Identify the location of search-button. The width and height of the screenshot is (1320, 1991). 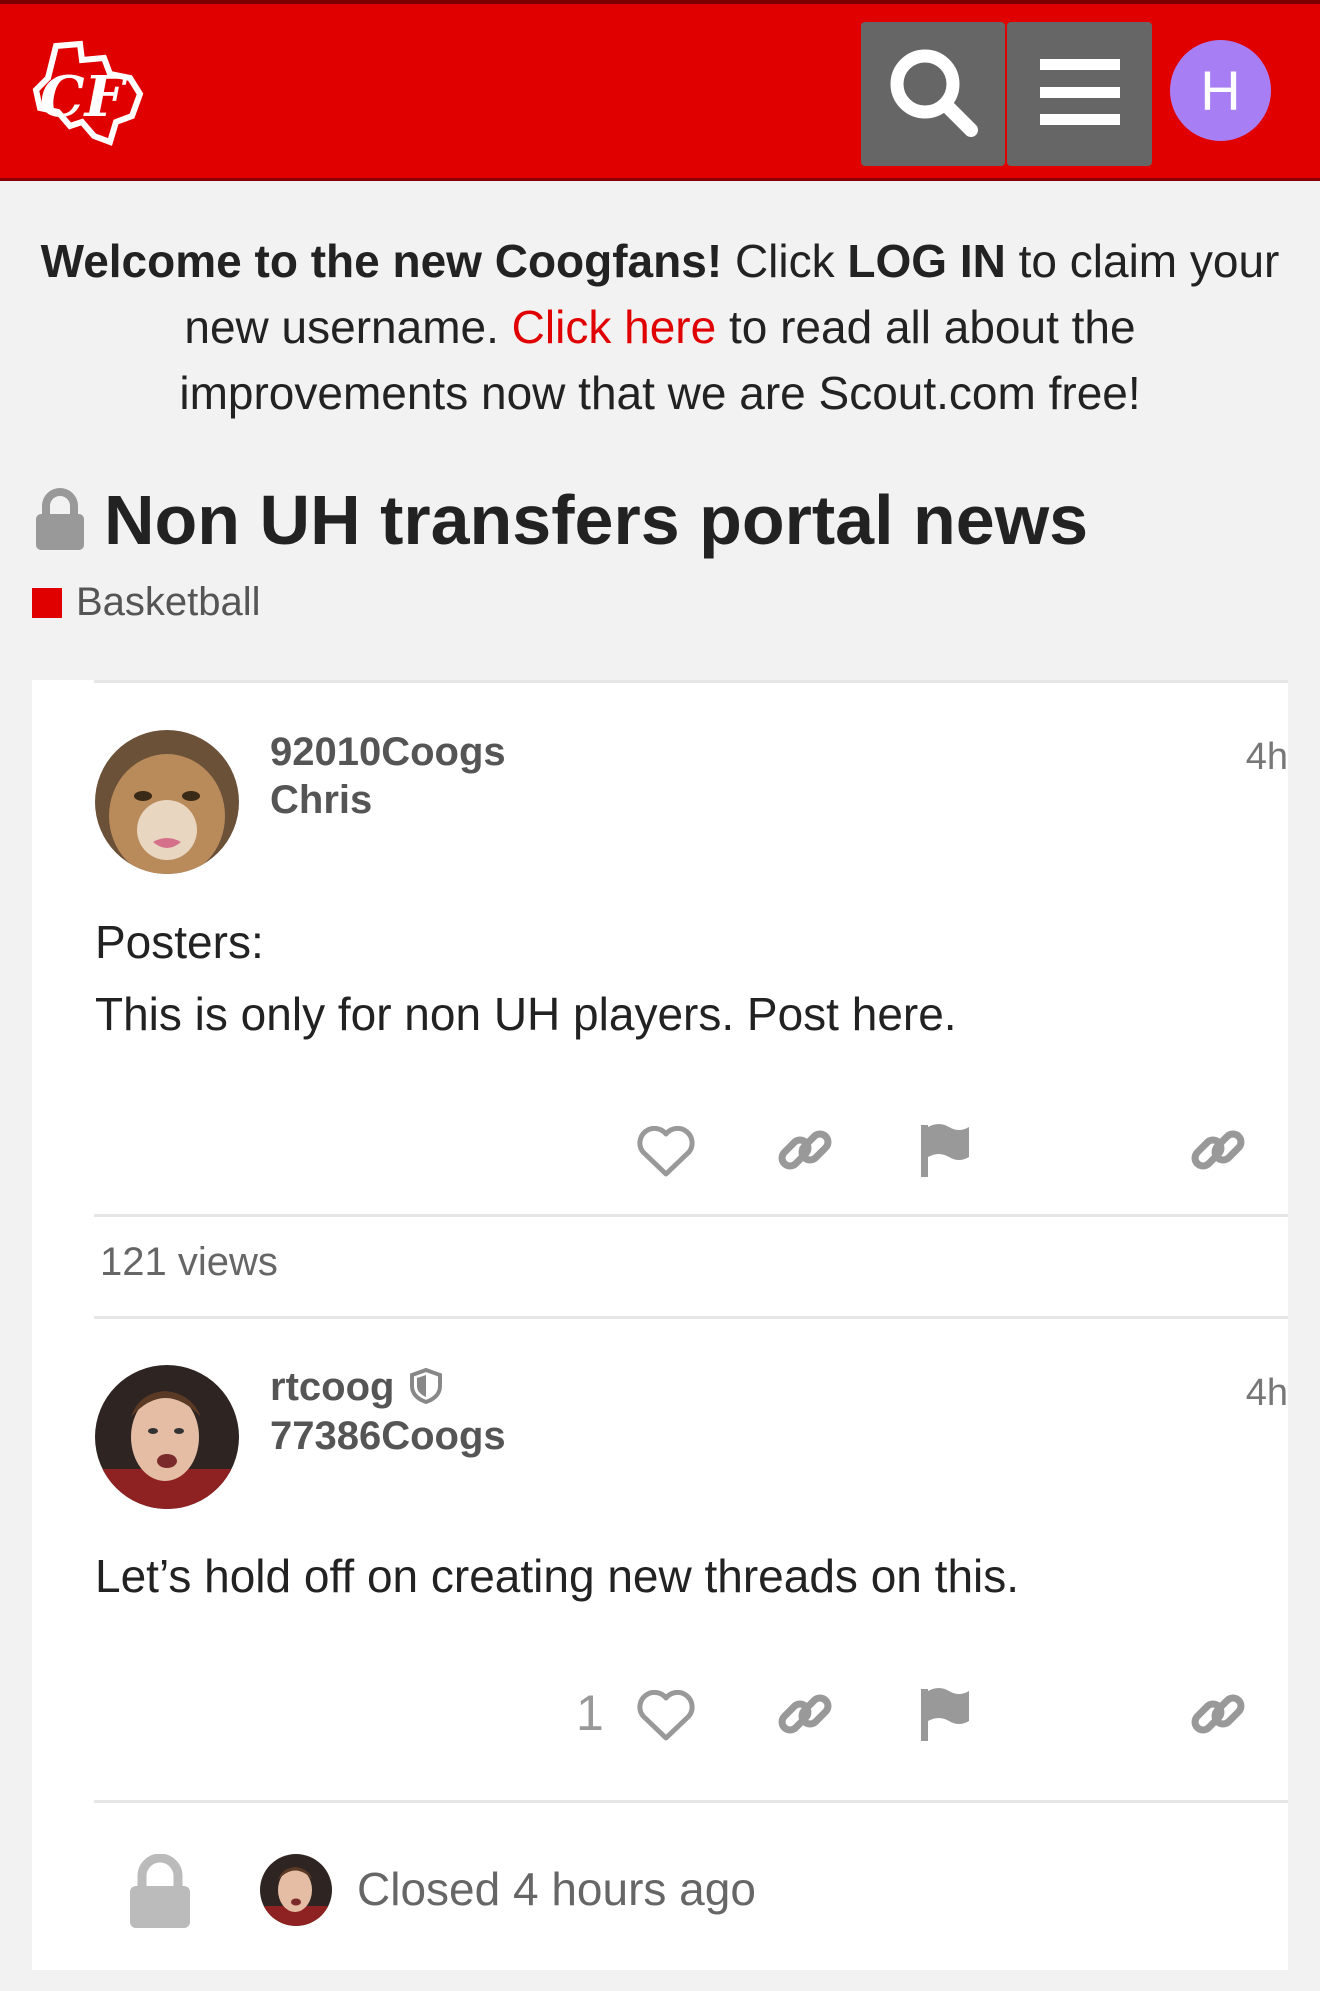
(933, 94).